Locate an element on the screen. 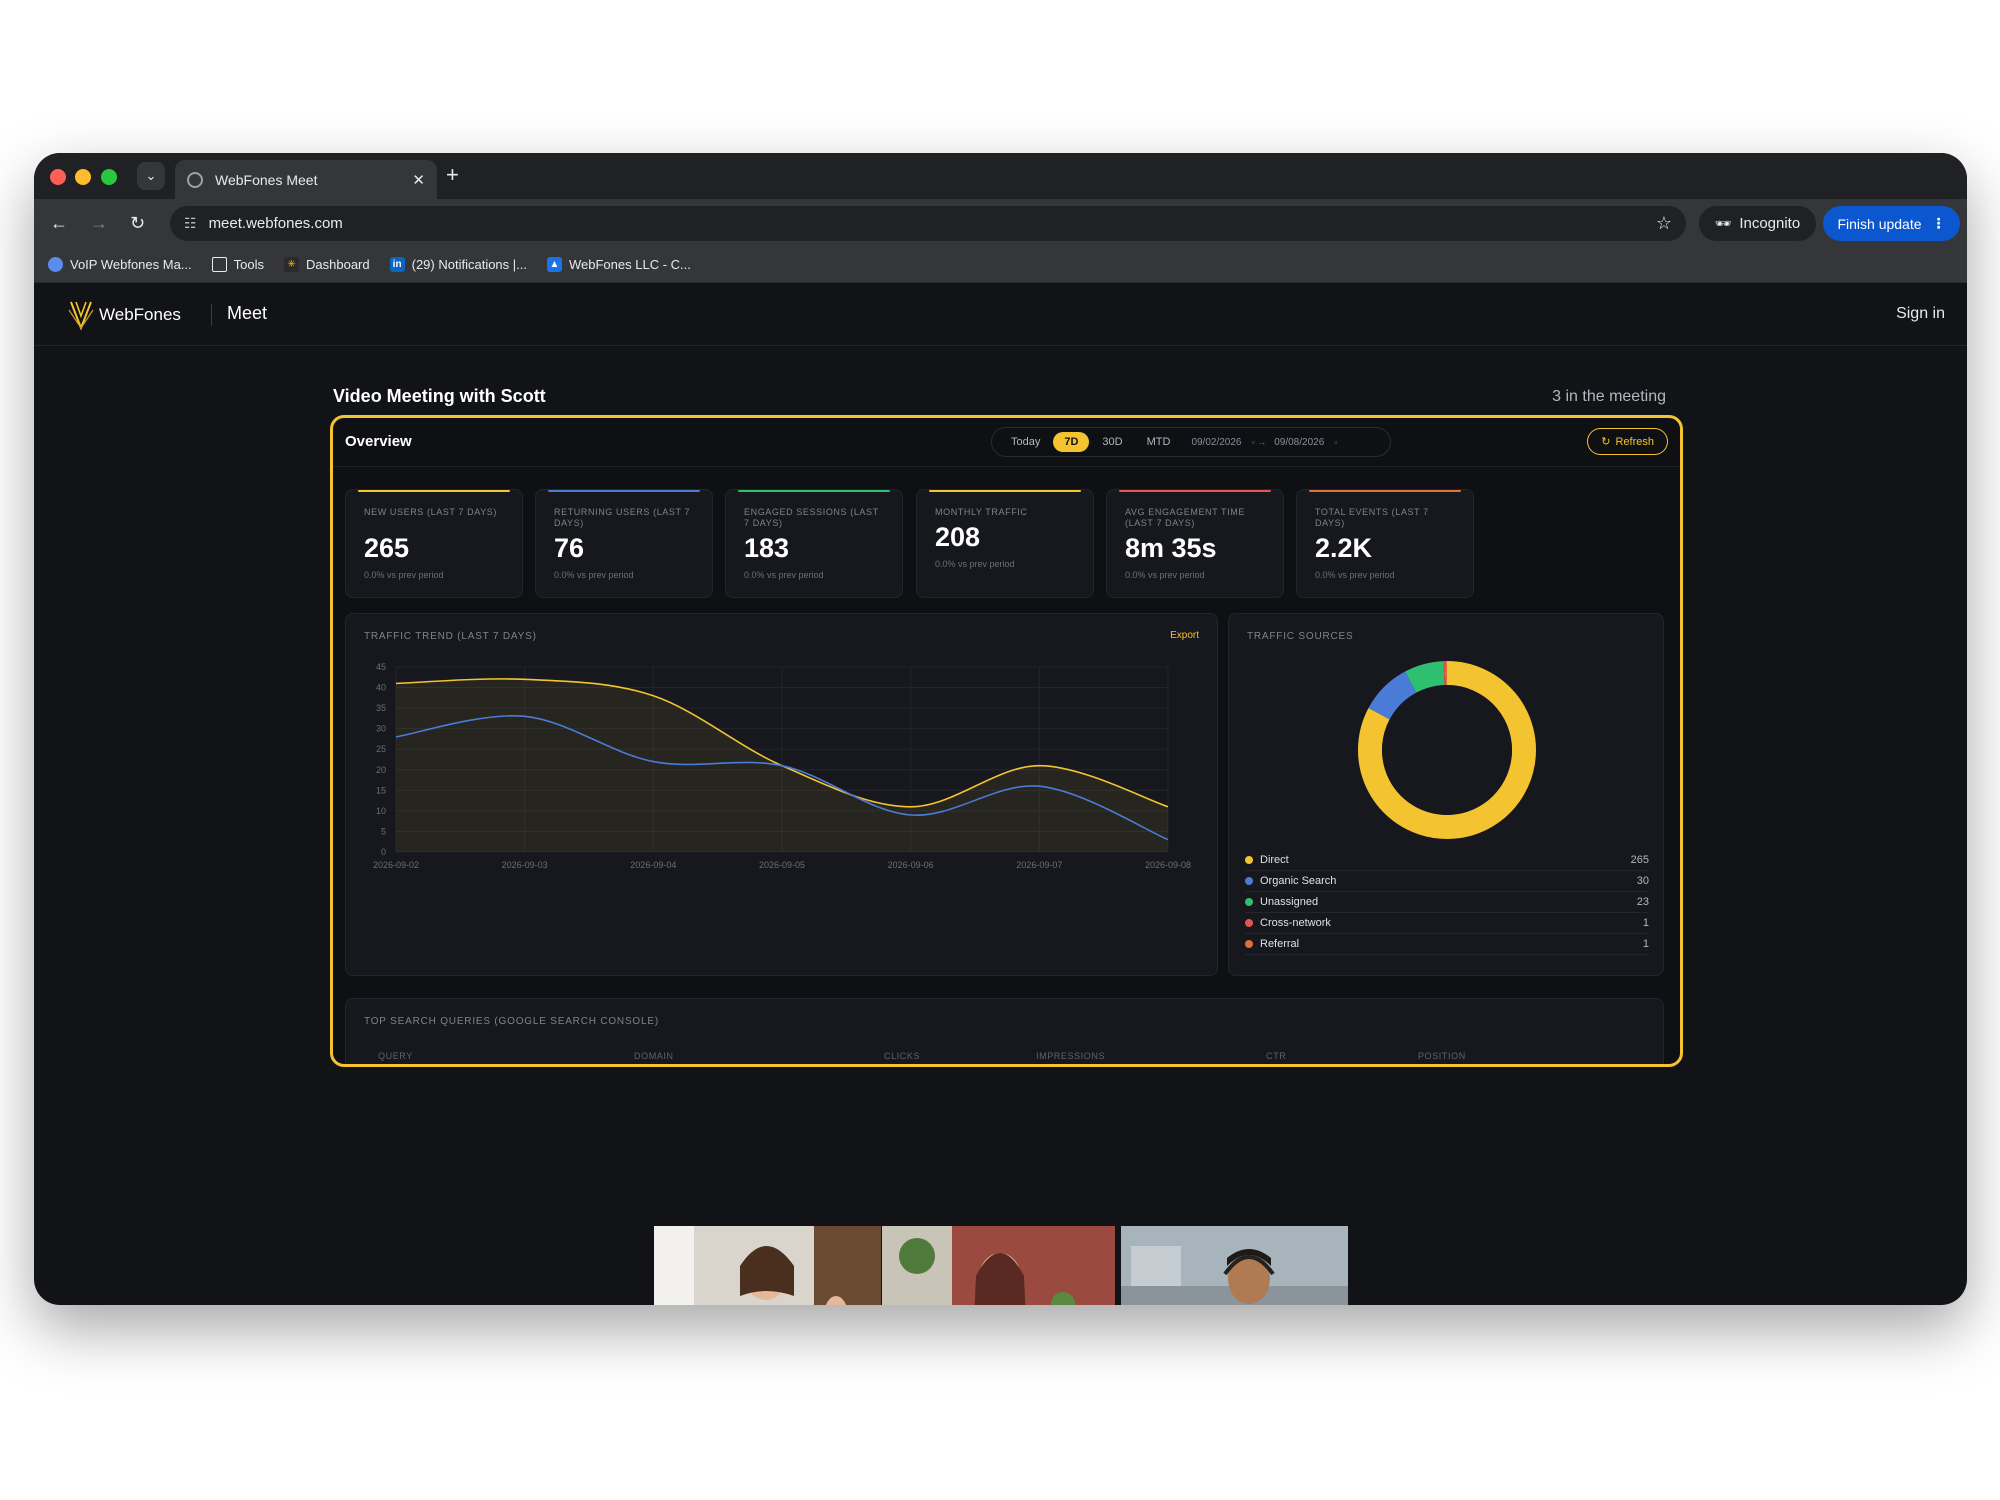 This screenshot has height=1500, width=2000. url-text: meet.webfones.com is located at coordinates (932, 223).